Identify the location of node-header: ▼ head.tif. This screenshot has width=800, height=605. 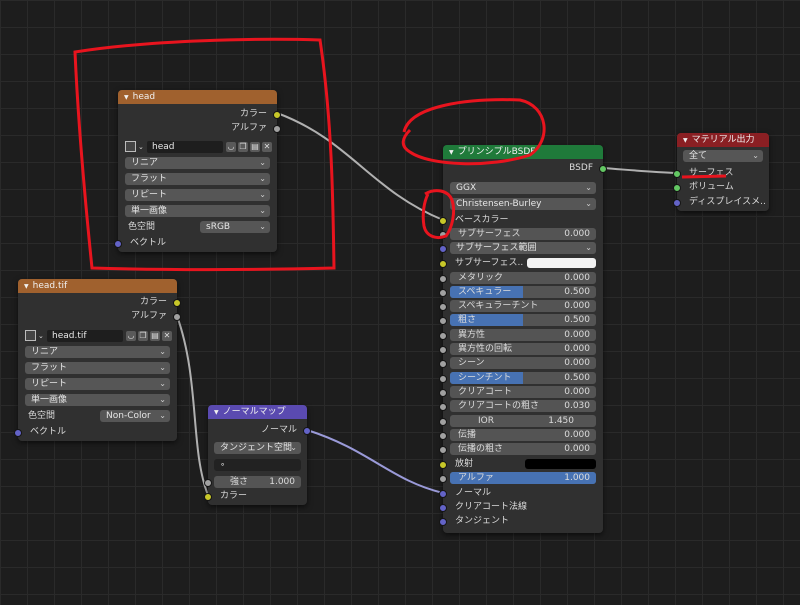
(97, 286).